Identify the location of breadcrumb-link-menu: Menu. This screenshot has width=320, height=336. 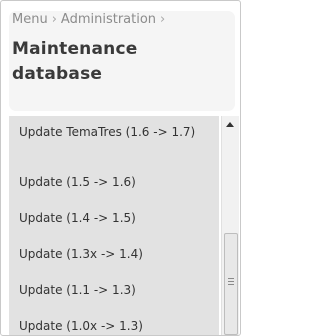
(30, 19).